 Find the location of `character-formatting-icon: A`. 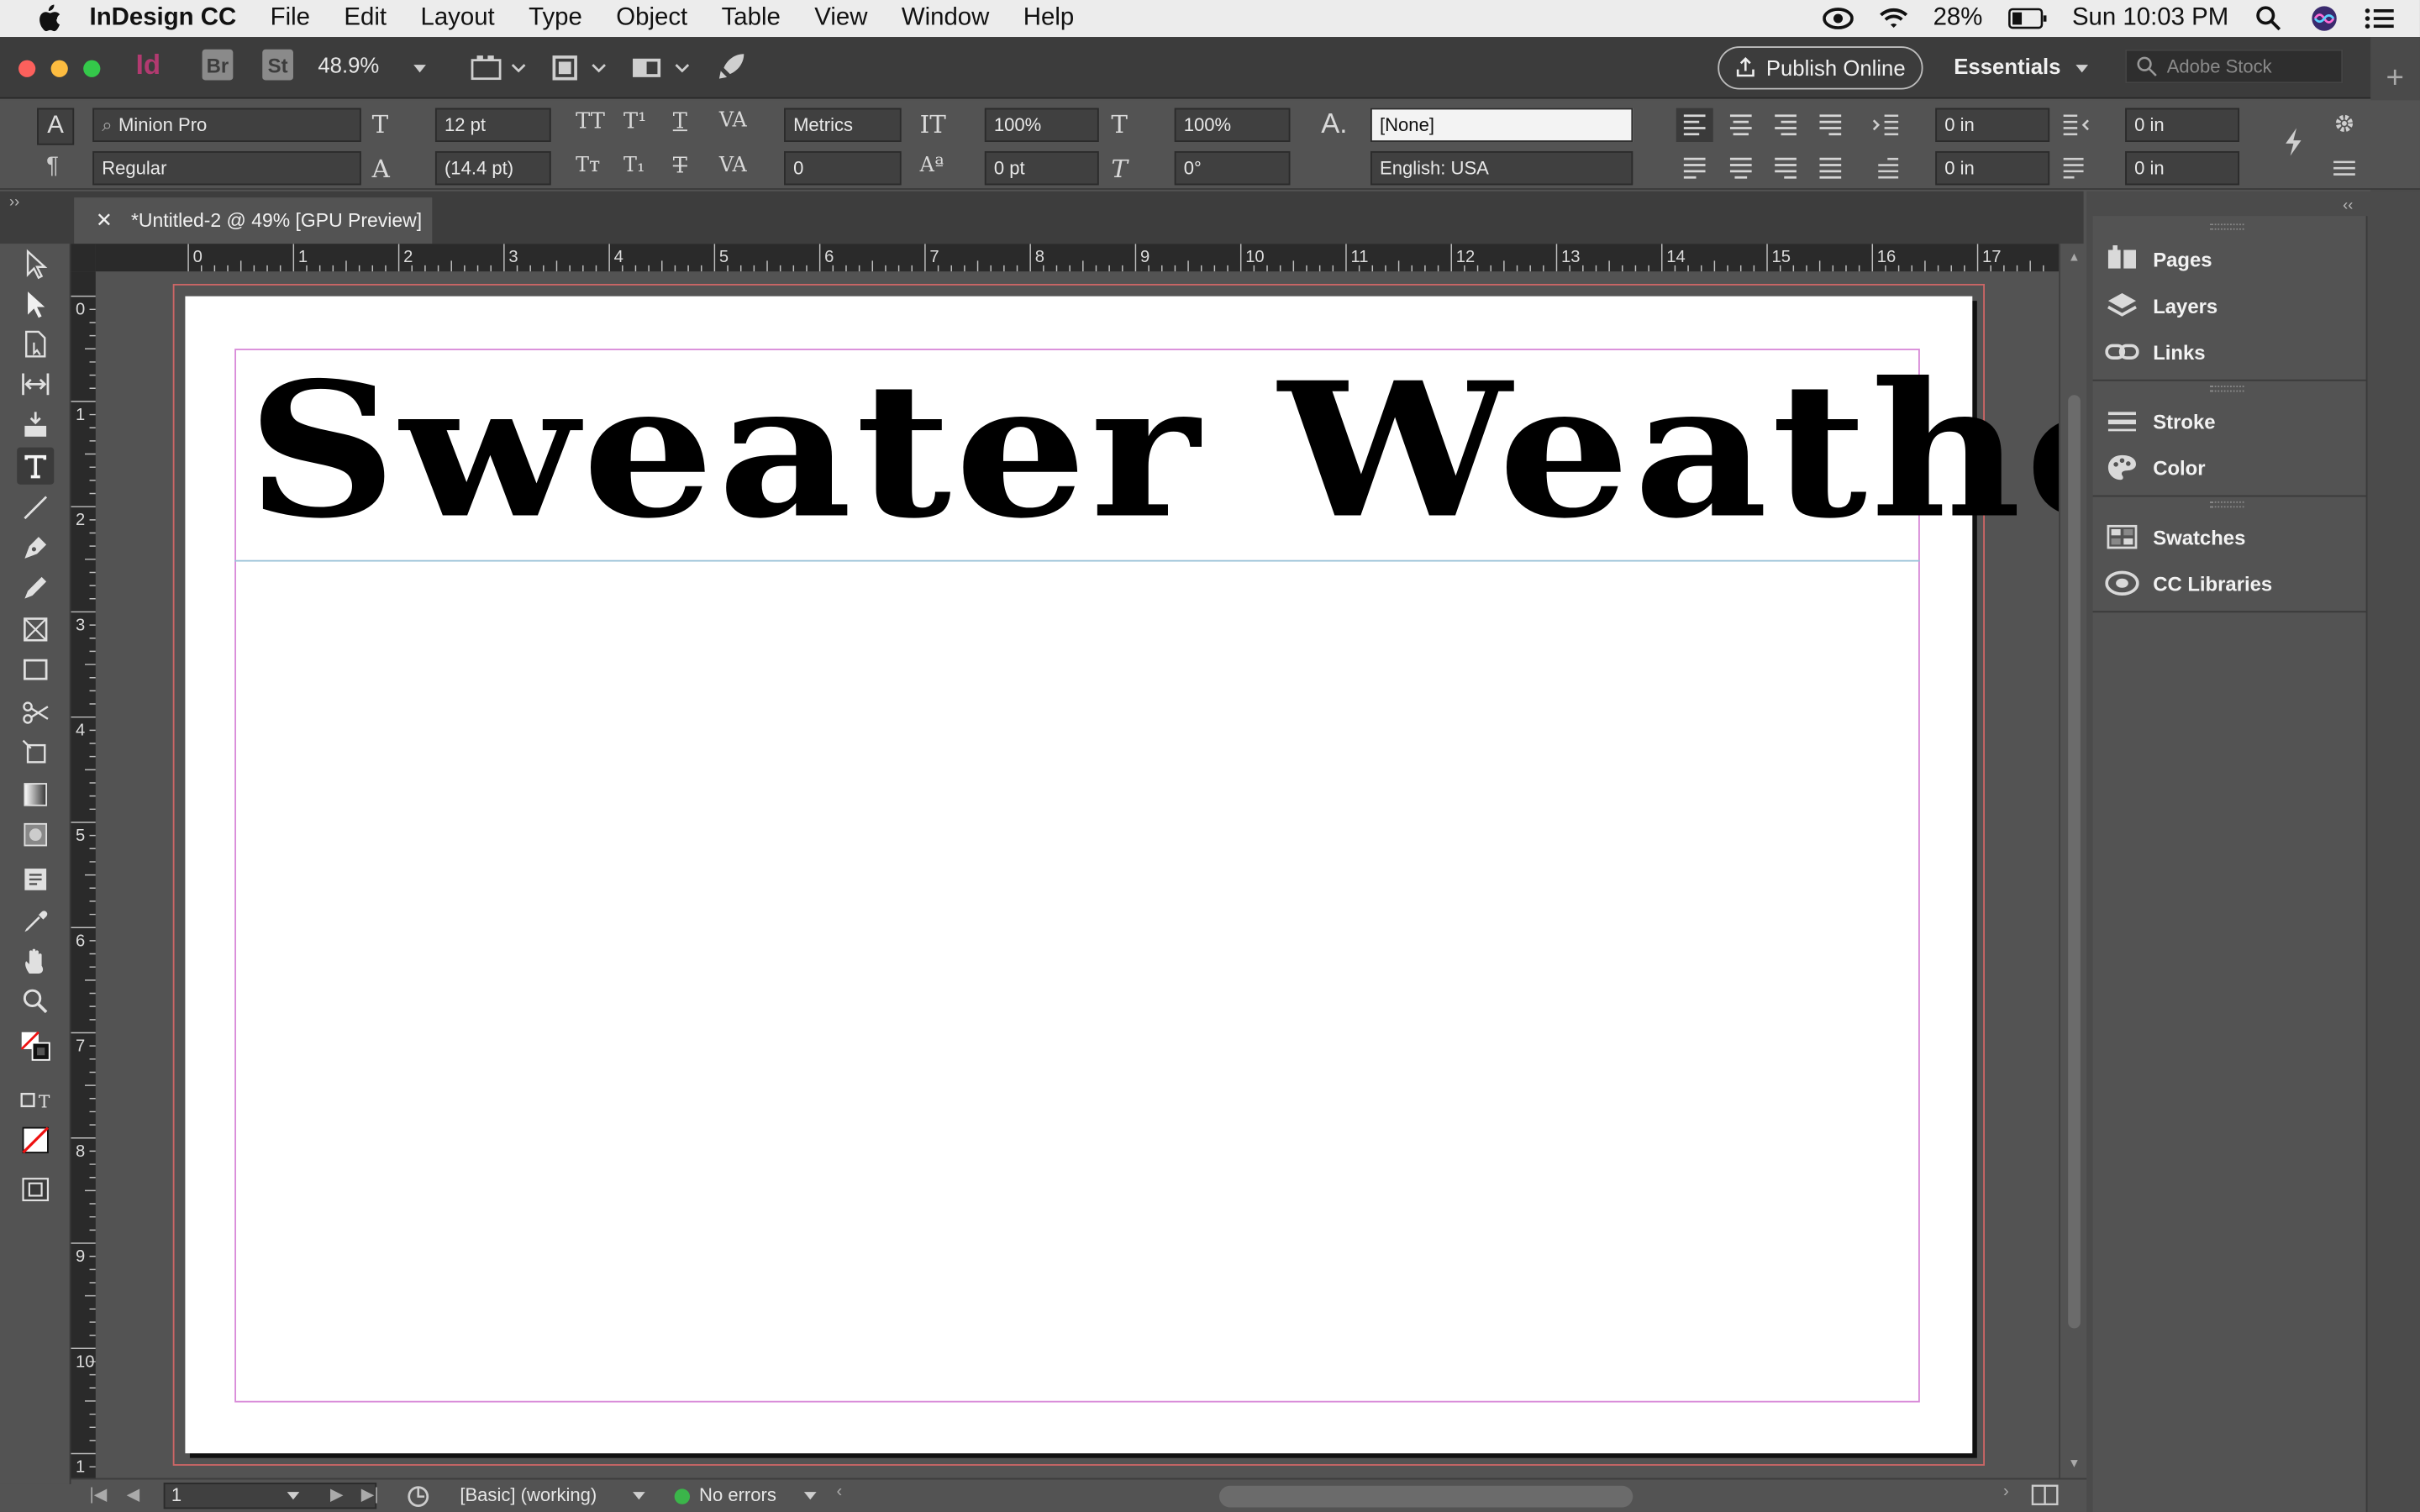

character-formatting-icon: A is located at coordinates (56, 126).